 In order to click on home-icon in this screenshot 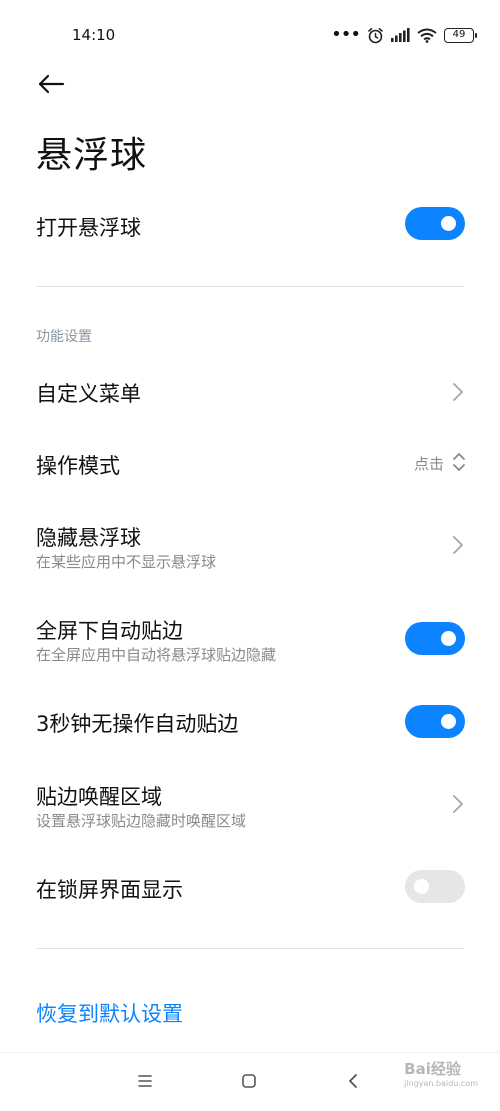, I will do `click(249, 1081)`.